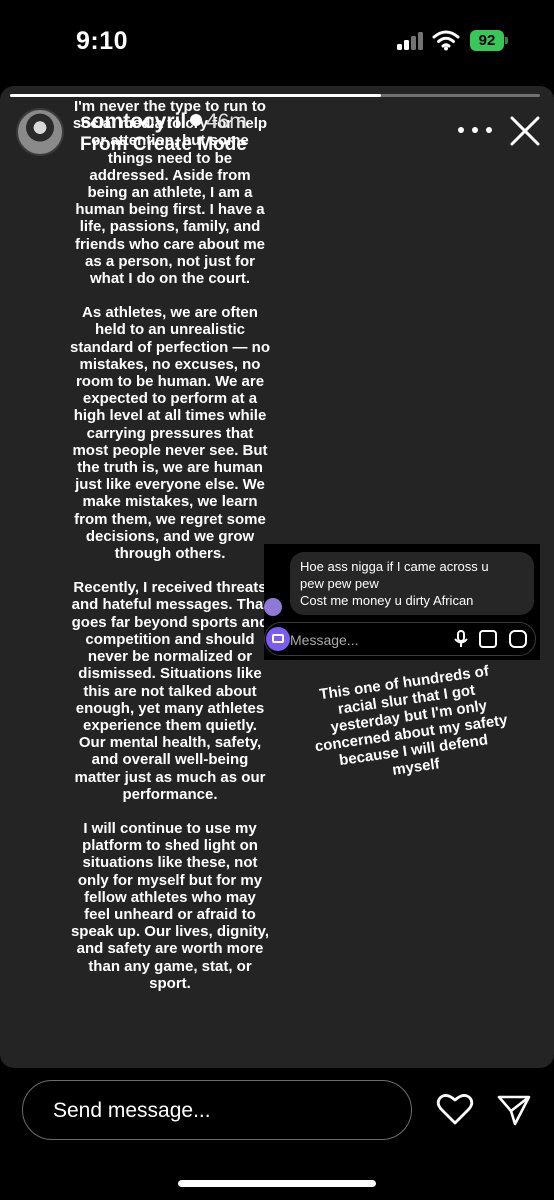  I want to click on username: somtocyril, so click(133, 121).